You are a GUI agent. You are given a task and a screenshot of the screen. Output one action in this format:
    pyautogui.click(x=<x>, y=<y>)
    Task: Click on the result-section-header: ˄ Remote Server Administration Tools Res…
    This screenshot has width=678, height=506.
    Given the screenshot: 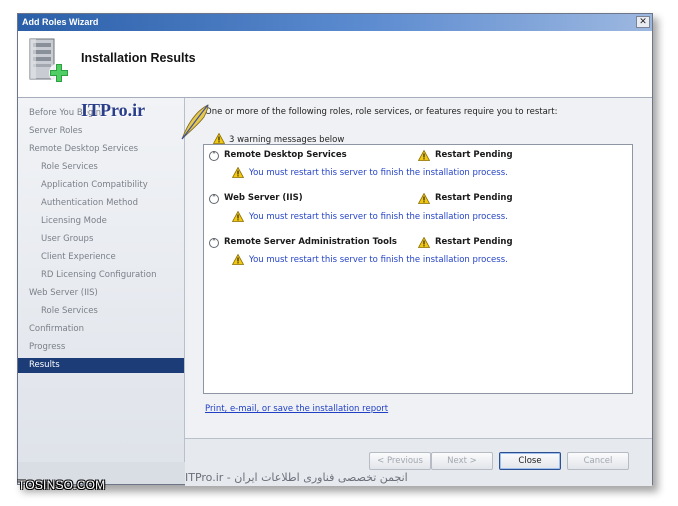 What is the action you would take?
    pyautogui.click(x=419, y=244)
    